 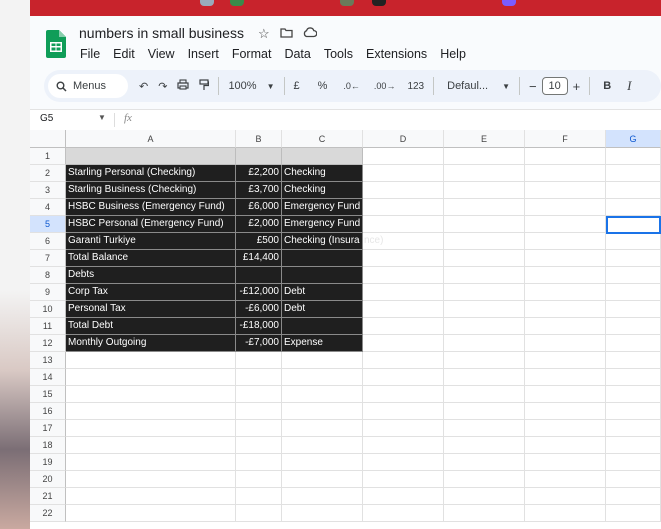 What do you see at coordinates (204, 86) in the screenshot?
I see `paint-format-icon` at bounding box center [204, 86].